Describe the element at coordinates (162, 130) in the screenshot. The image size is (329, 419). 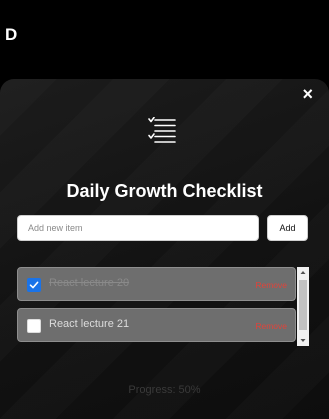
I see `checklist-icon` at that location.